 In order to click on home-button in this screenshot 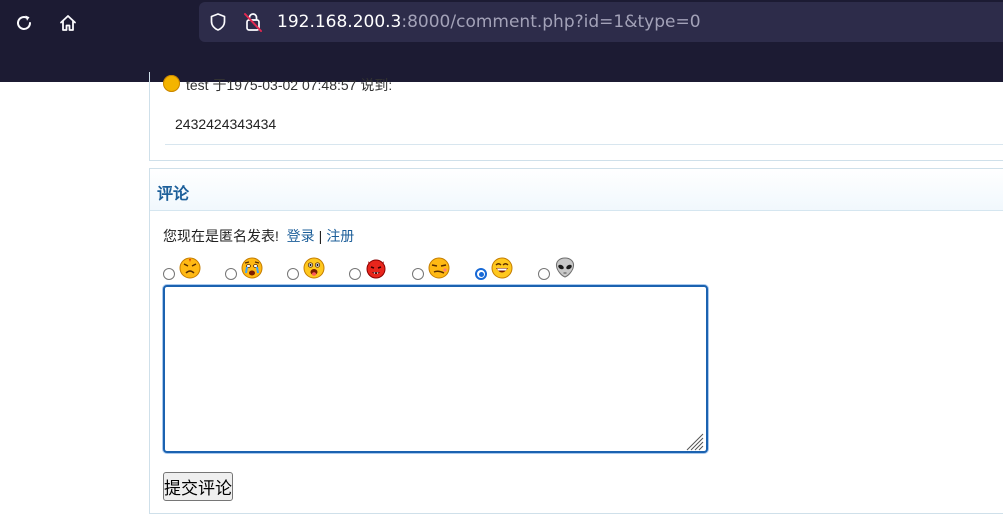, I will do `click(68, 23)`.